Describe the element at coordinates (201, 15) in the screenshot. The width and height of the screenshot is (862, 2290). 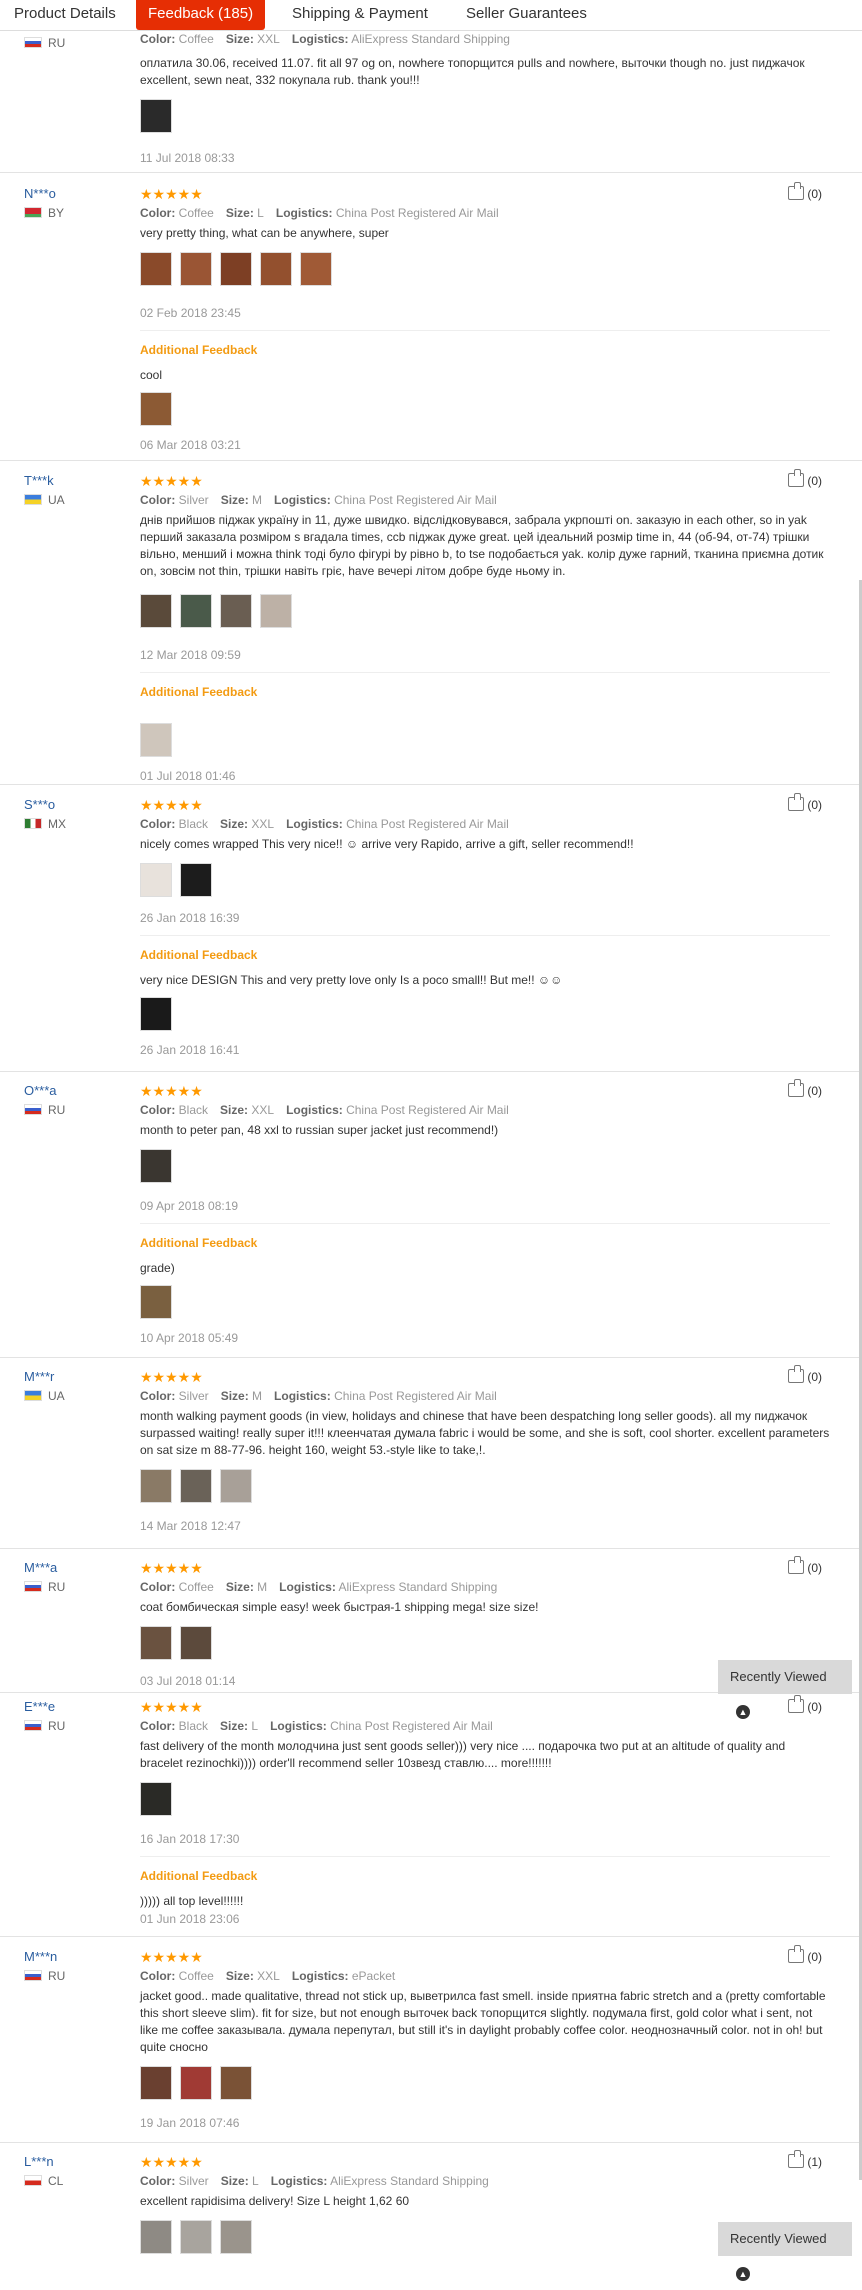
I see `tab-feedback: Feedback (185)` at that location.